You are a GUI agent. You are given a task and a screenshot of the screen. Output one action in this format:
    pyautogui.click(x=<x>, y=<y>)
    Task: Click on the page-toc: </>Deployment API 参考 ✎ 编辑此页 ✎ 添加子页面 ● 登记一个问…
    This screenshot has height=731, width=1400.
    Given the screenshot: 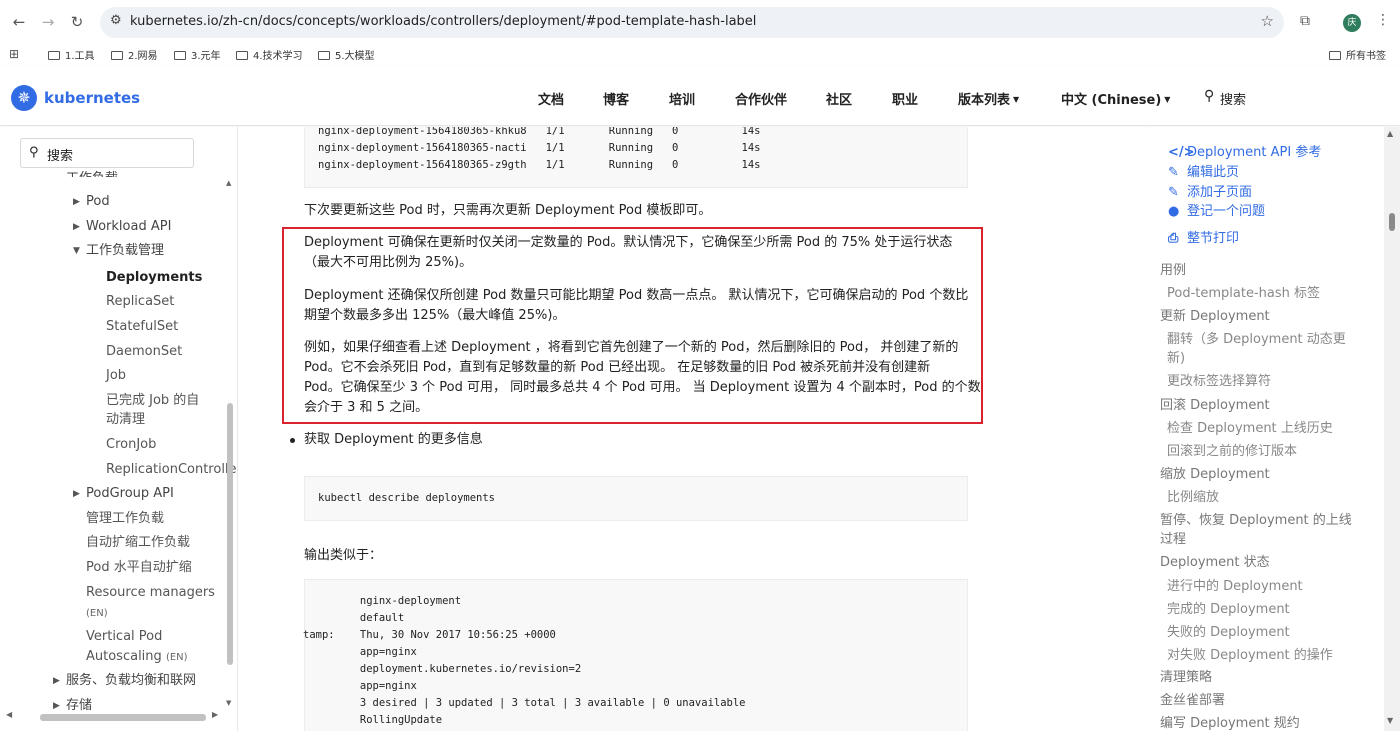 What is the action you would take?
    pyautogui.click(x=1268, y=429)
    